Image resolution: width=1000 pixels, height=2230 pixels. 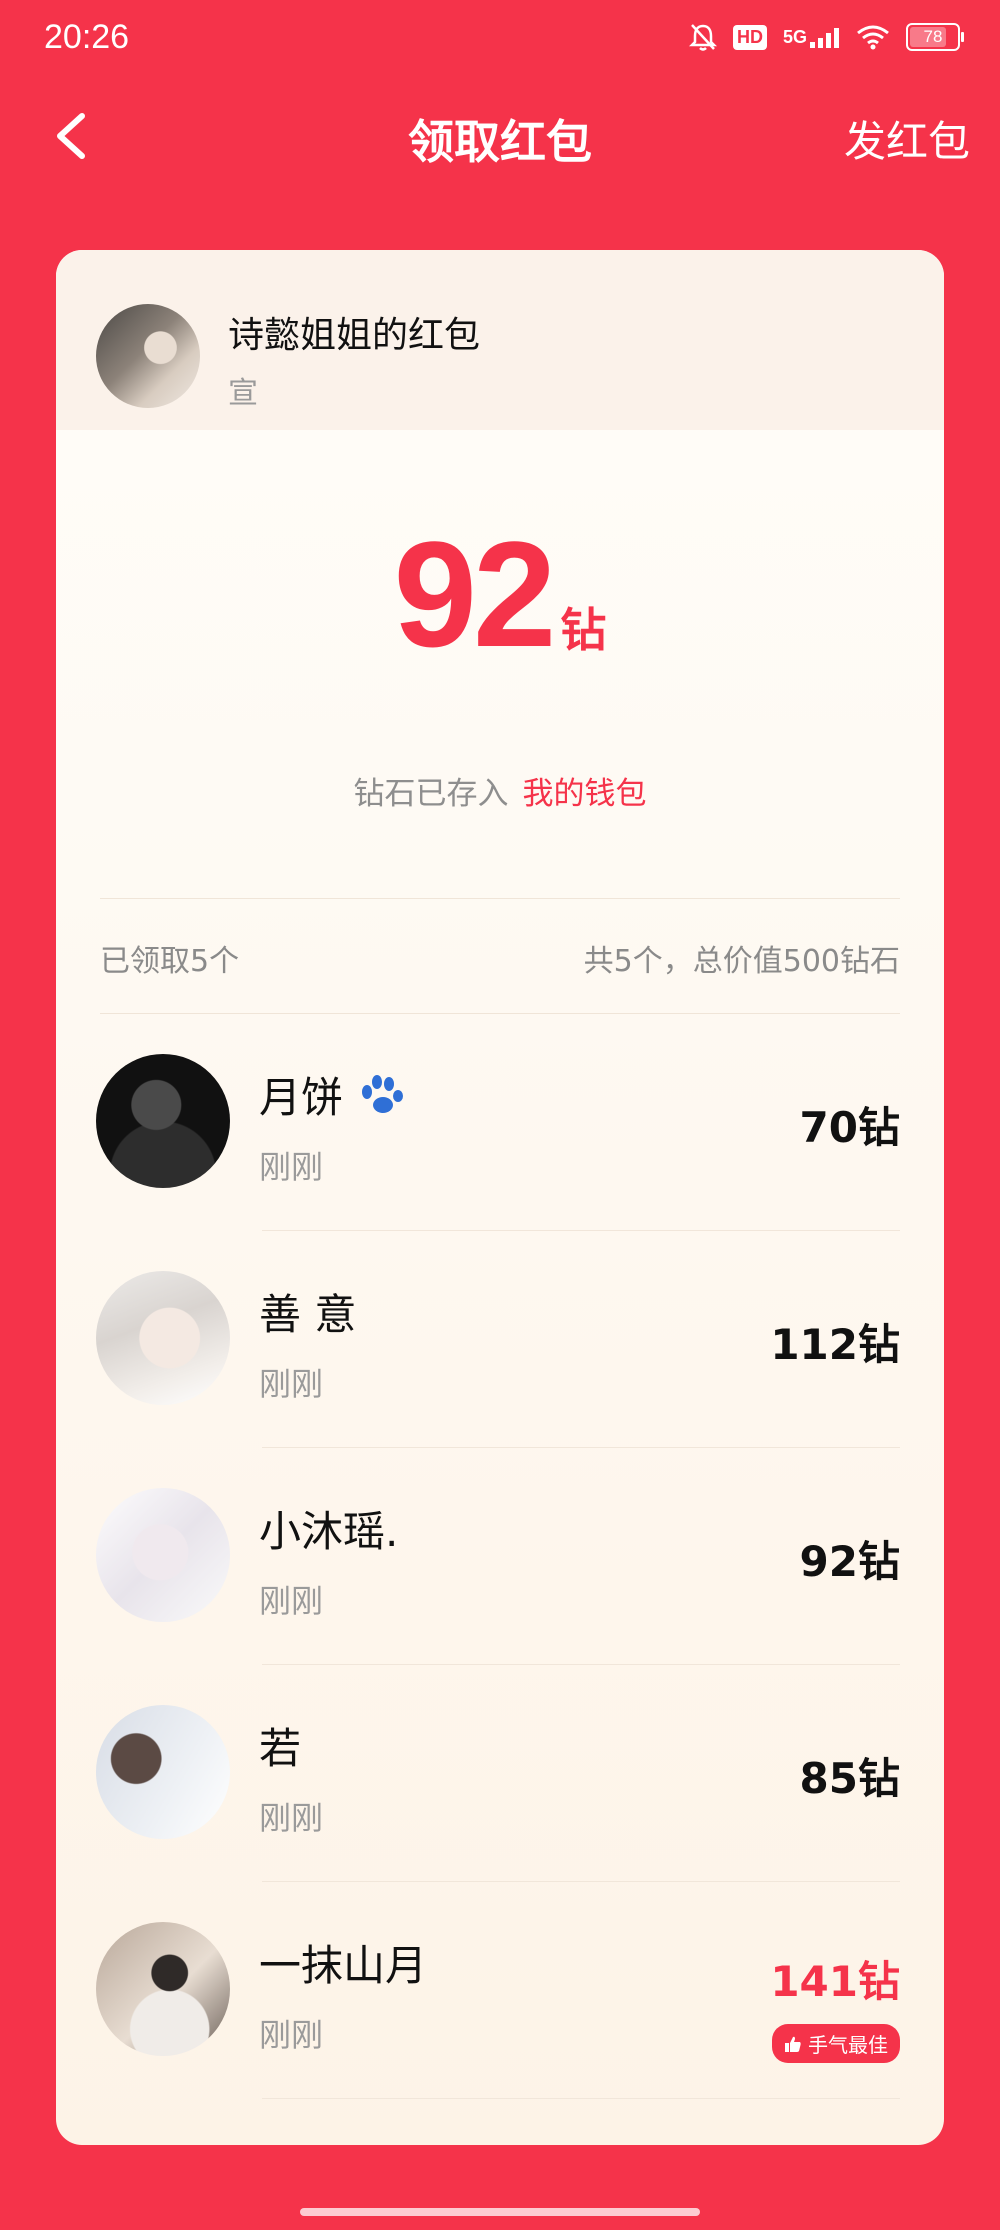 What do you see at coordinates (308, 1314) in the screenshot?
I see `claimer-name: 善 意` at bounding box center [308, 1314].